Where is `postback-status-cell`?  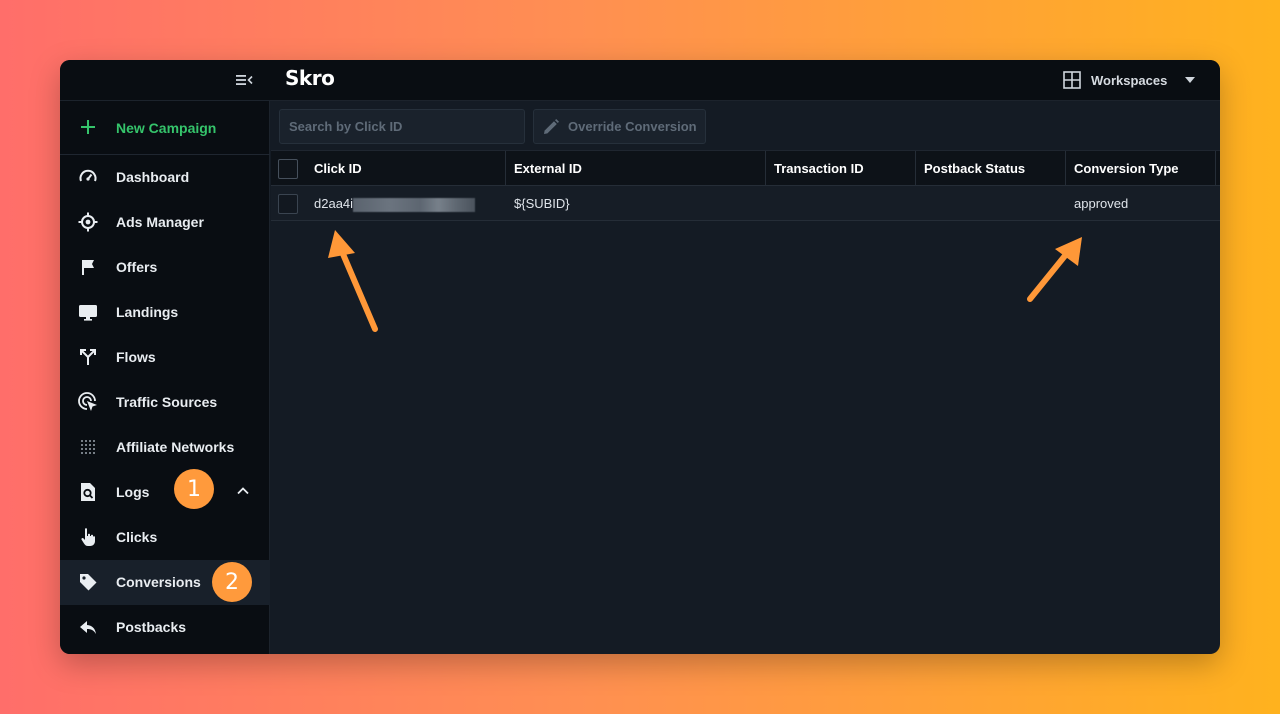 postback-status-cell is located at coordinates (991, 203).